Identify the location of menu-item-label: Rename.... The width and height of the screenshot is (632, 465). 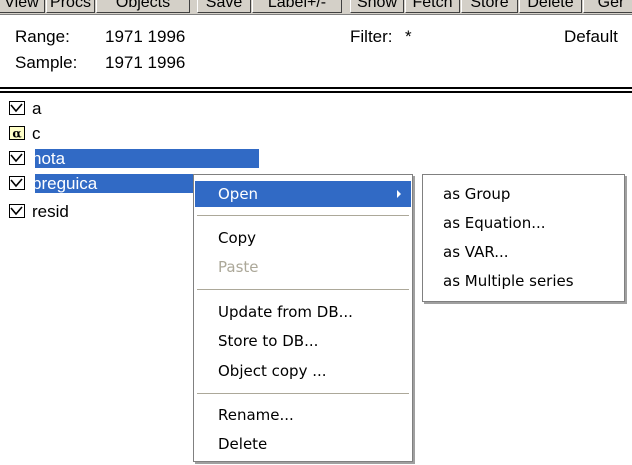
(256, 415).